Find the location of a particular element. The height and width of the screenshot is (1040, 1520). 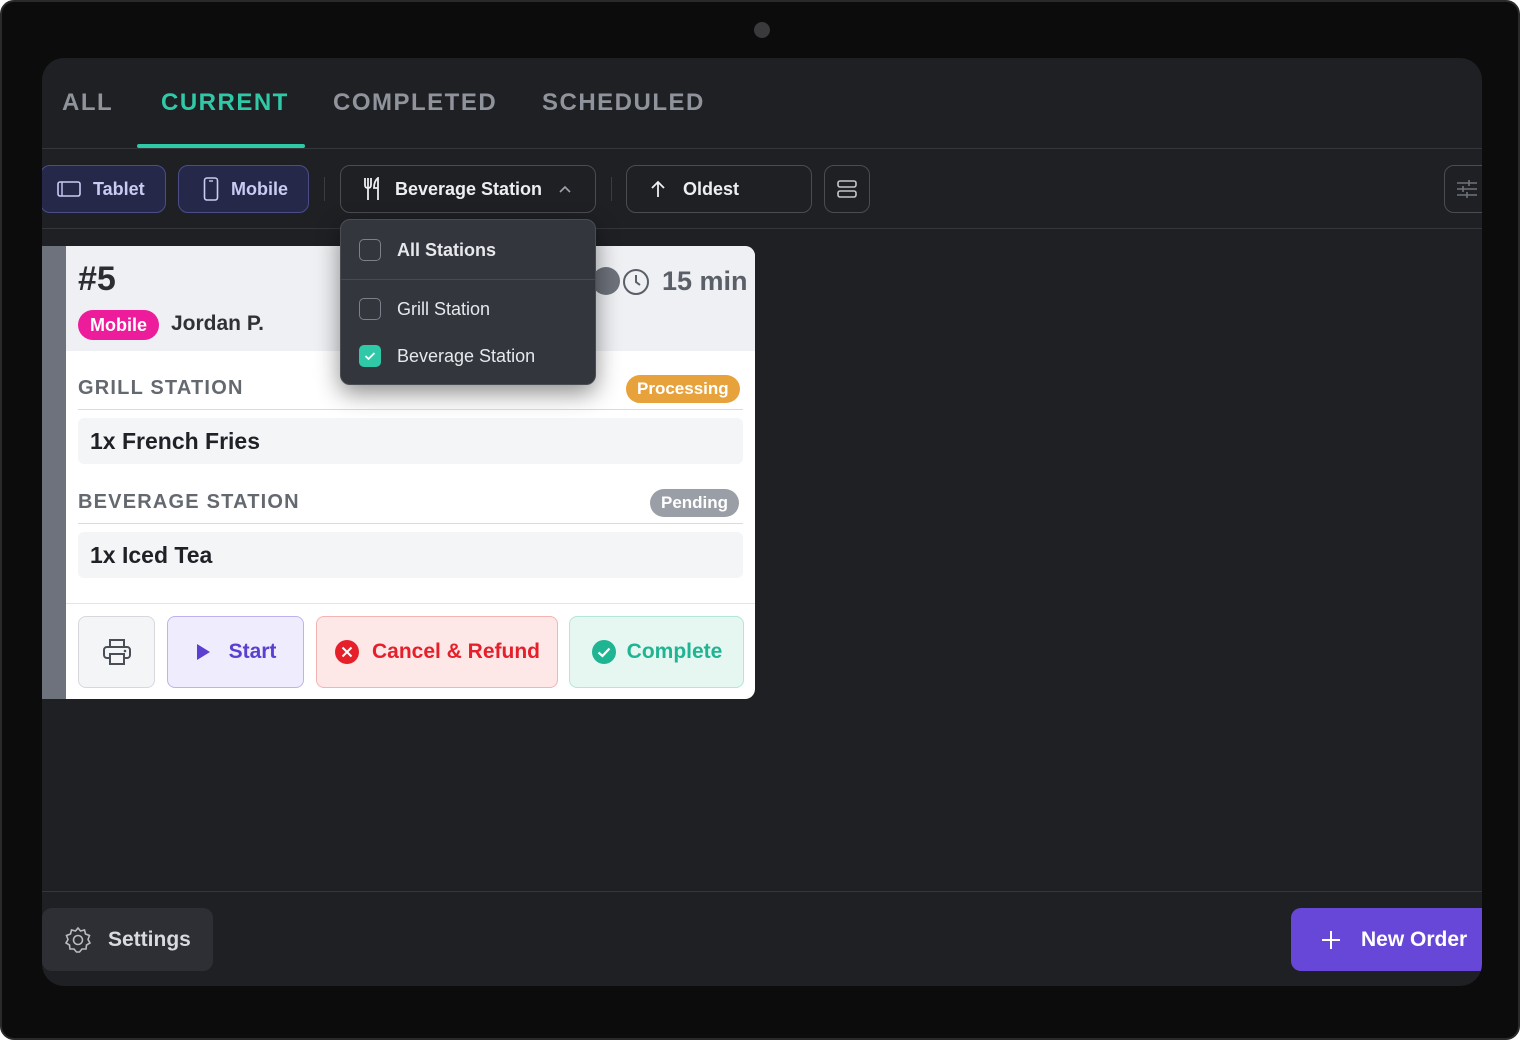

new-order-button: New Order is located at coordinates (1386, 939).